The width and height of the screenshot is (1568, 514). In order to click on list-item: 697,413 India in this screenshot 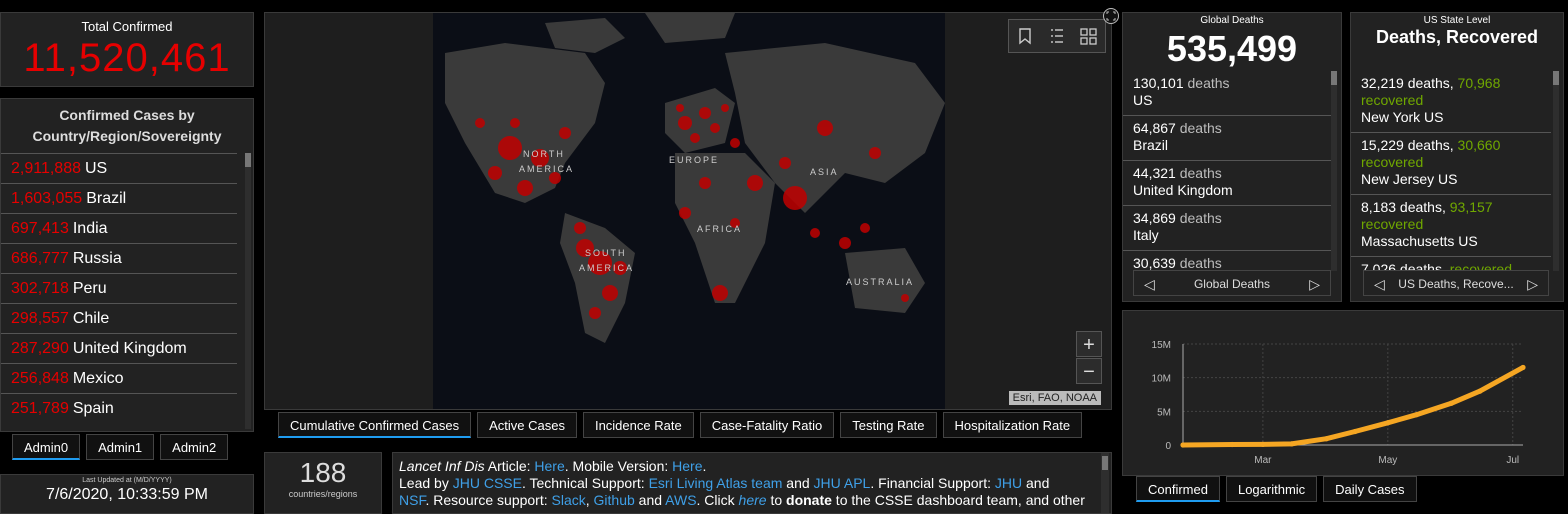, I will do `click(119, 228)`.